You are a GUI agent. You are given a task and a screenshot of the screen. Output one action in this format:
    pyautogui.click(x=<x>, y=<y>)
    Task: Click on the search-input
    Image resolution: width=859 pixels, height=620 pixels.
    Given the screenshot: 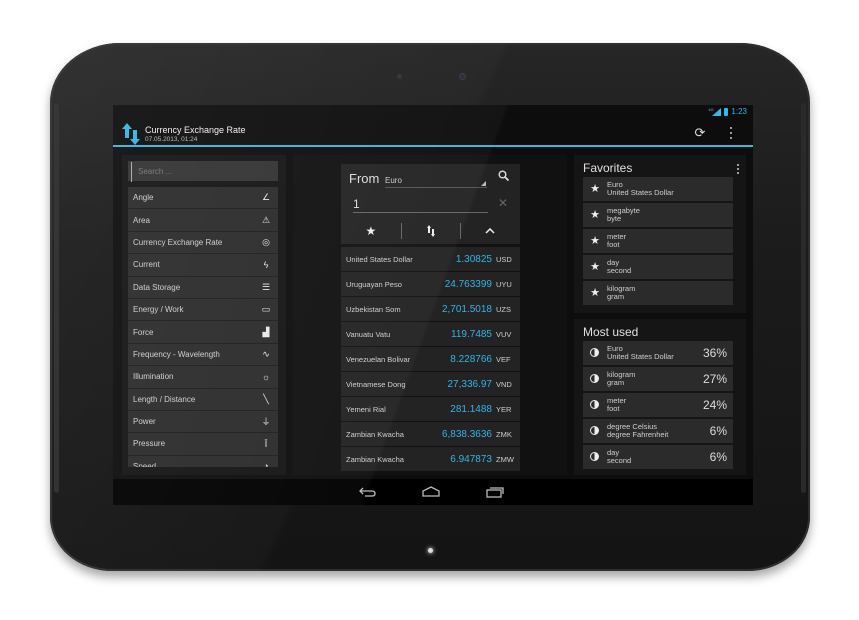 What is the action you would take?
    pyautogui.click(x=206, y=171)
    